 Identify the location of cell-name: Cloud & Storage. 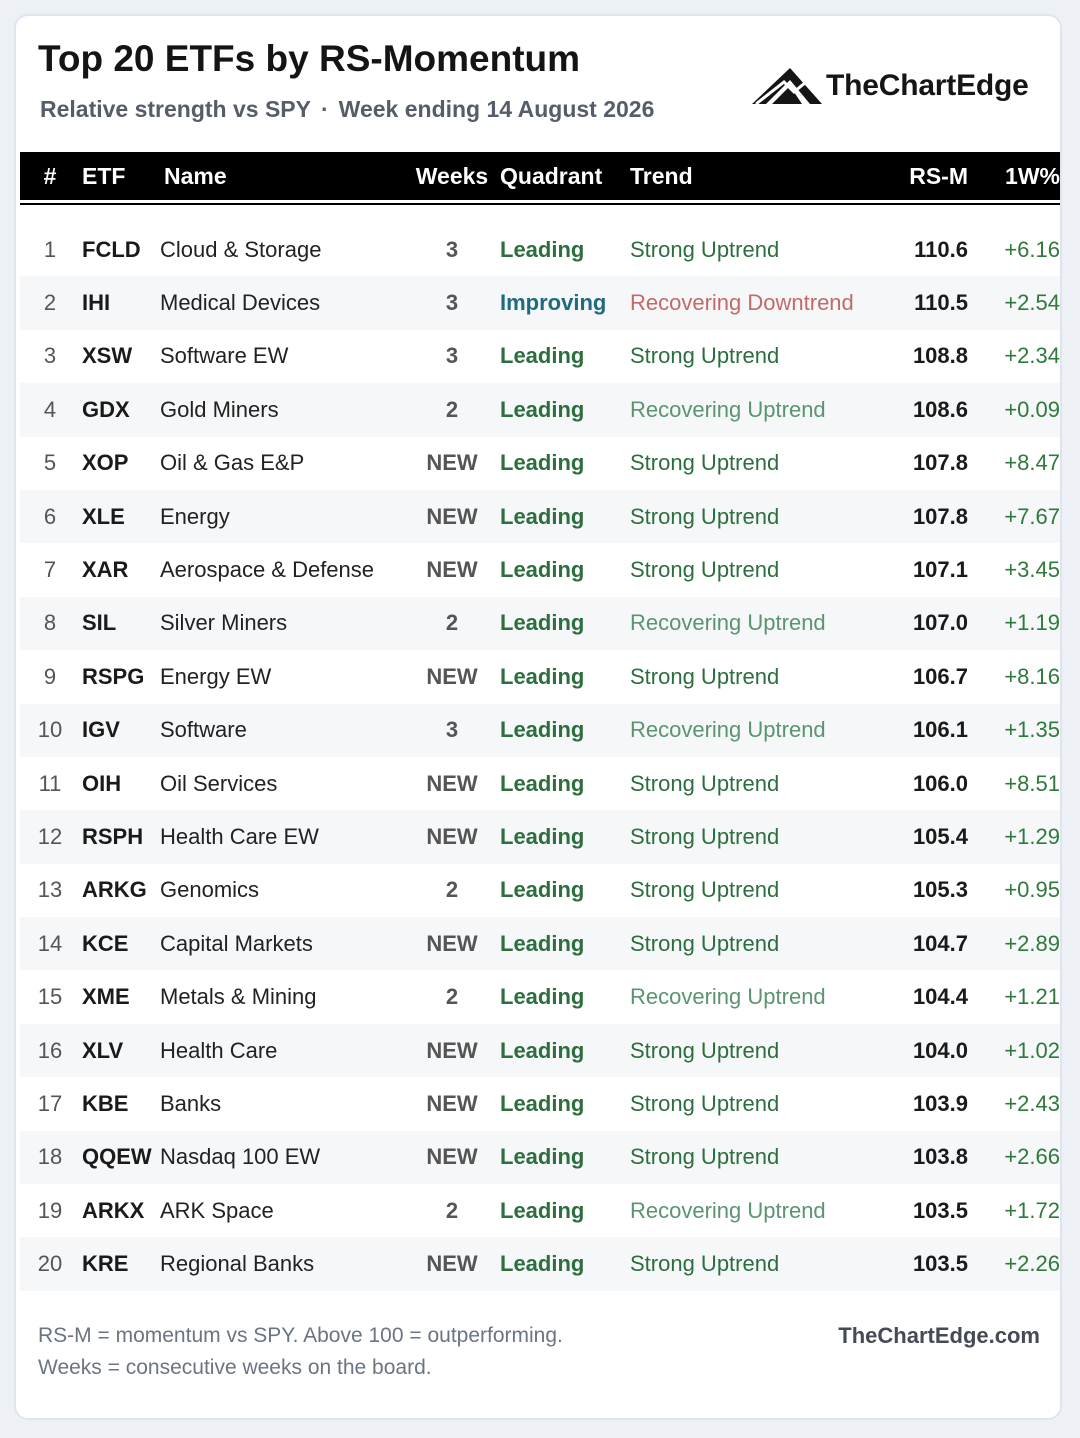
(241, 249).